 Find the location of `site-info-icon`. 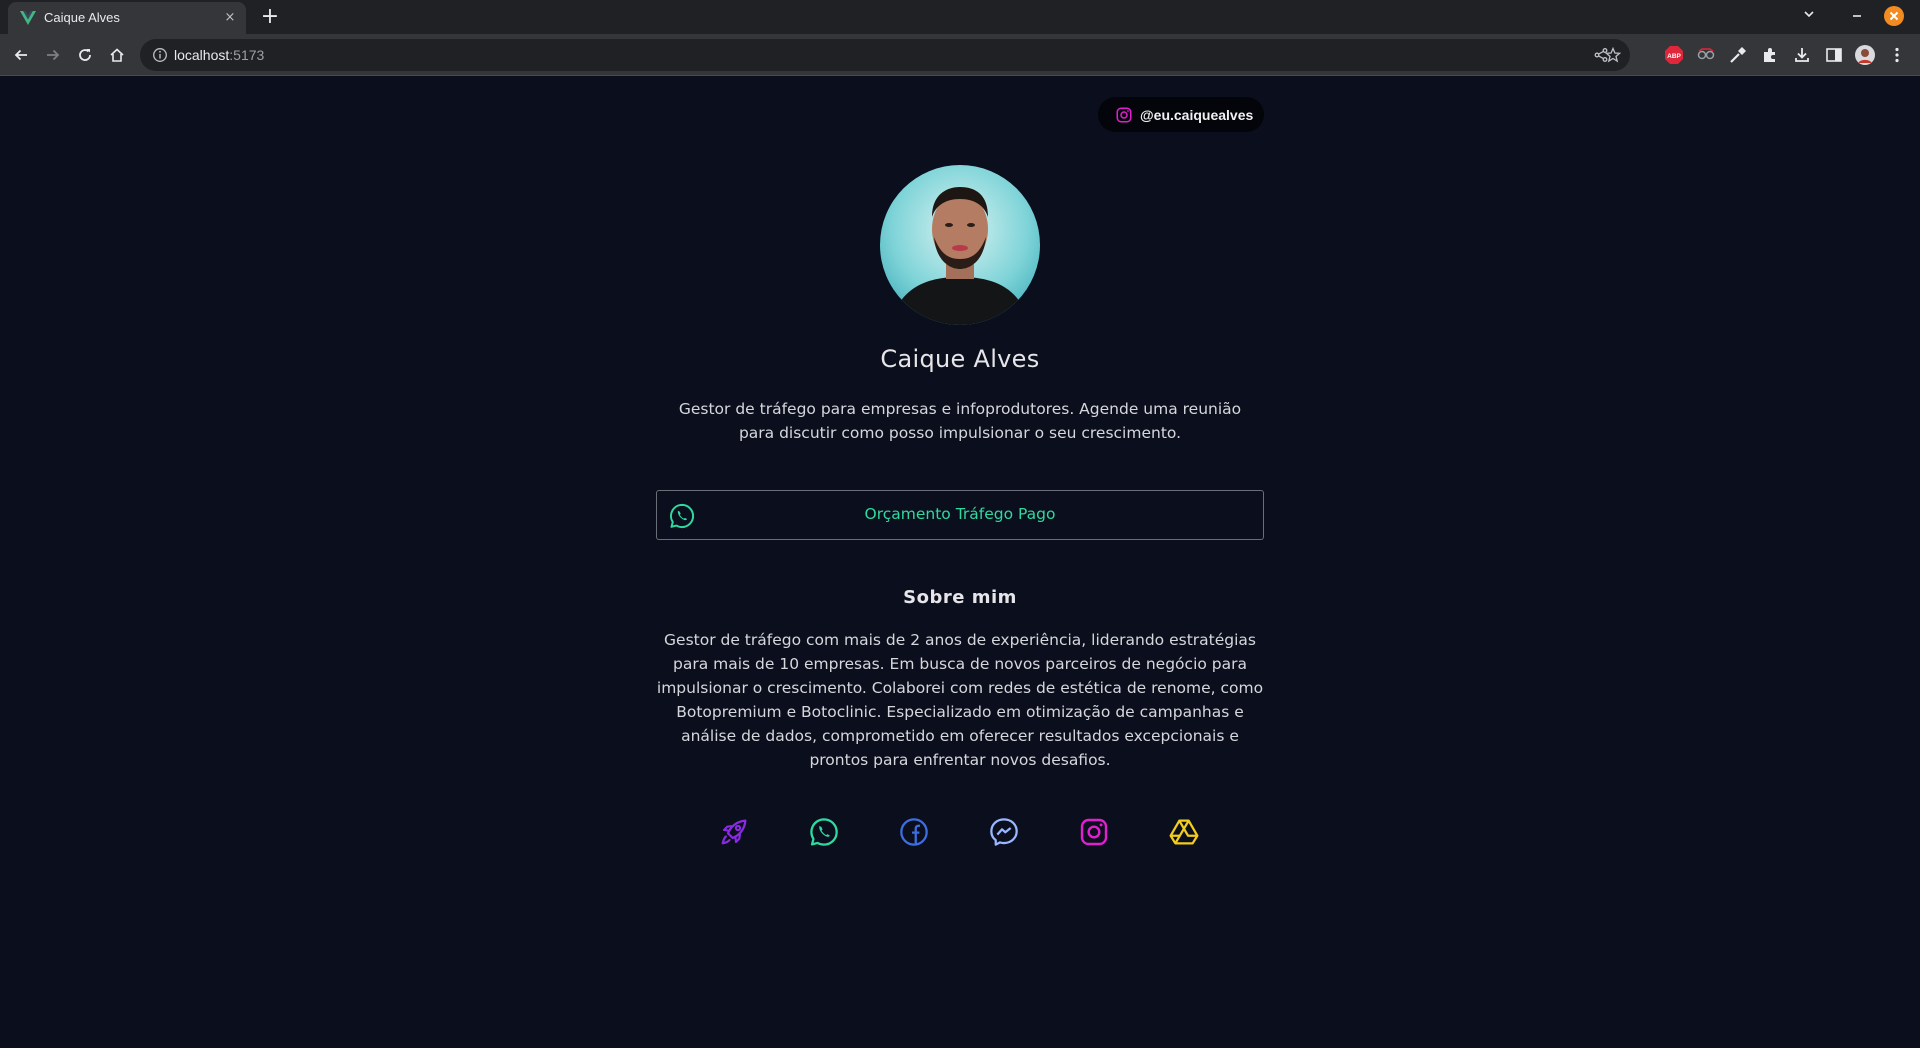

site-info-icon is located at coordinates (160, 55).